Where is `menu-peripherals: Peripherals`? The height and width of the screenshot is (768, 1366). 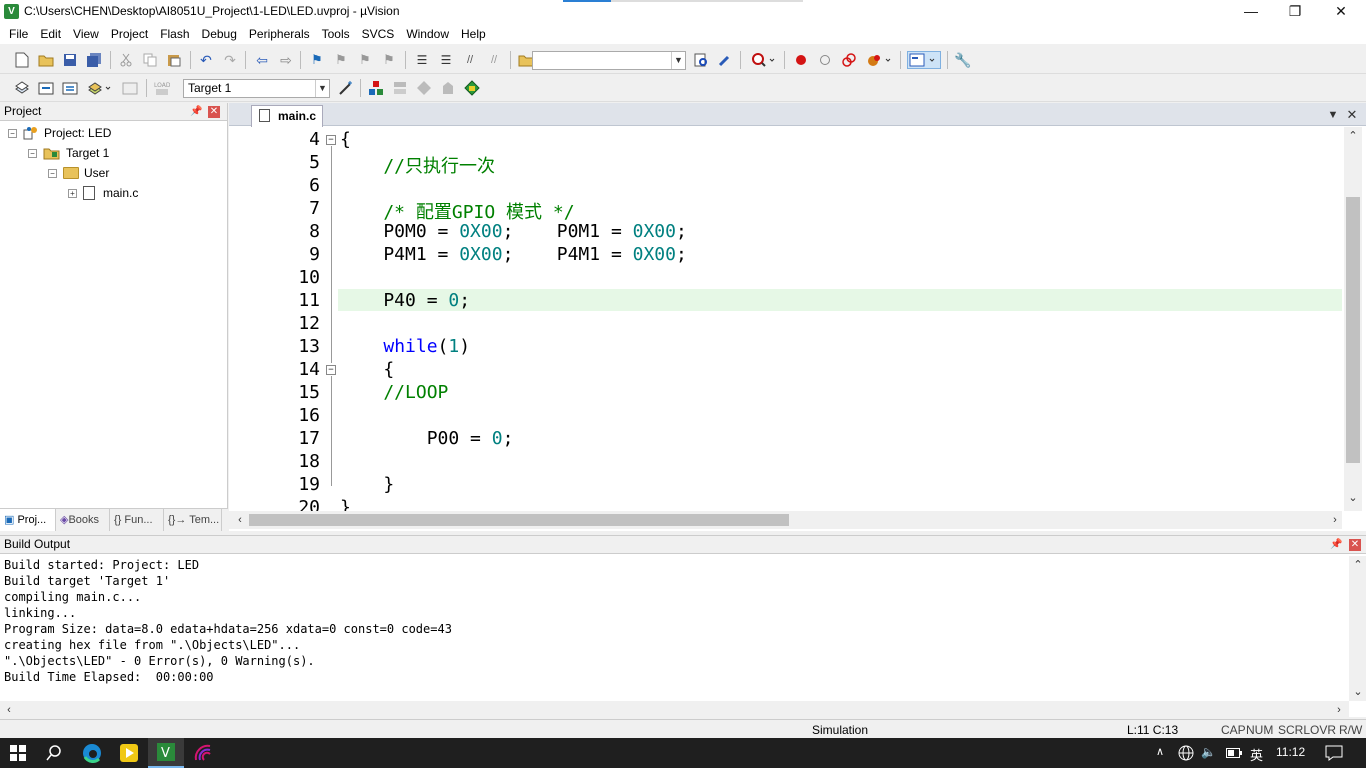
menu-peripherals: Peripherals is located at coordinates (279, 34).